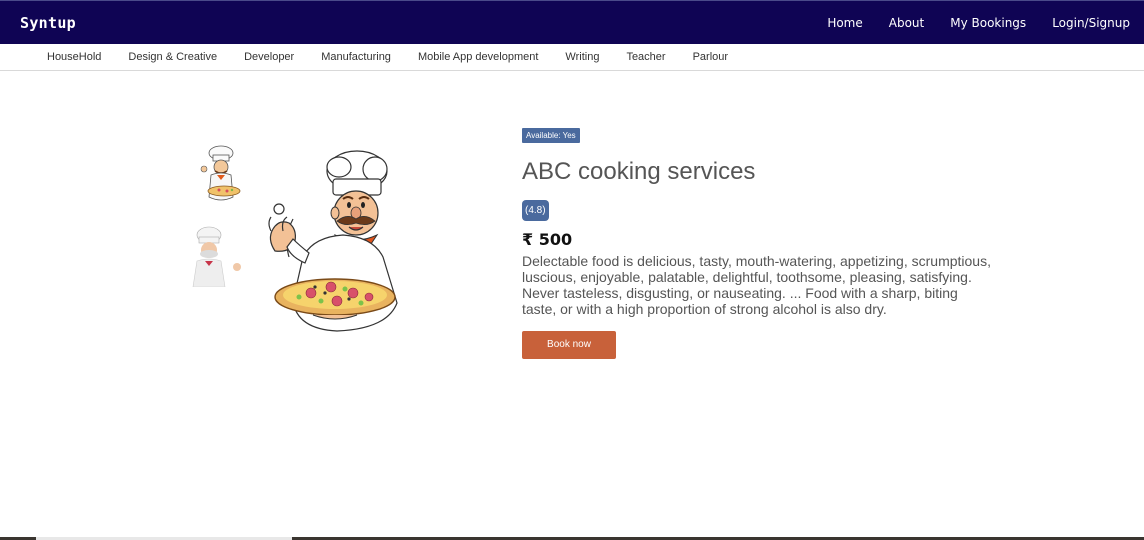 Image resolution: width=1144 pixels, height=540 pixels. Describe the element at coordinates (988, 23) in the screenshot. I see `nav-my-bookings-link: My Bookings` at that location.